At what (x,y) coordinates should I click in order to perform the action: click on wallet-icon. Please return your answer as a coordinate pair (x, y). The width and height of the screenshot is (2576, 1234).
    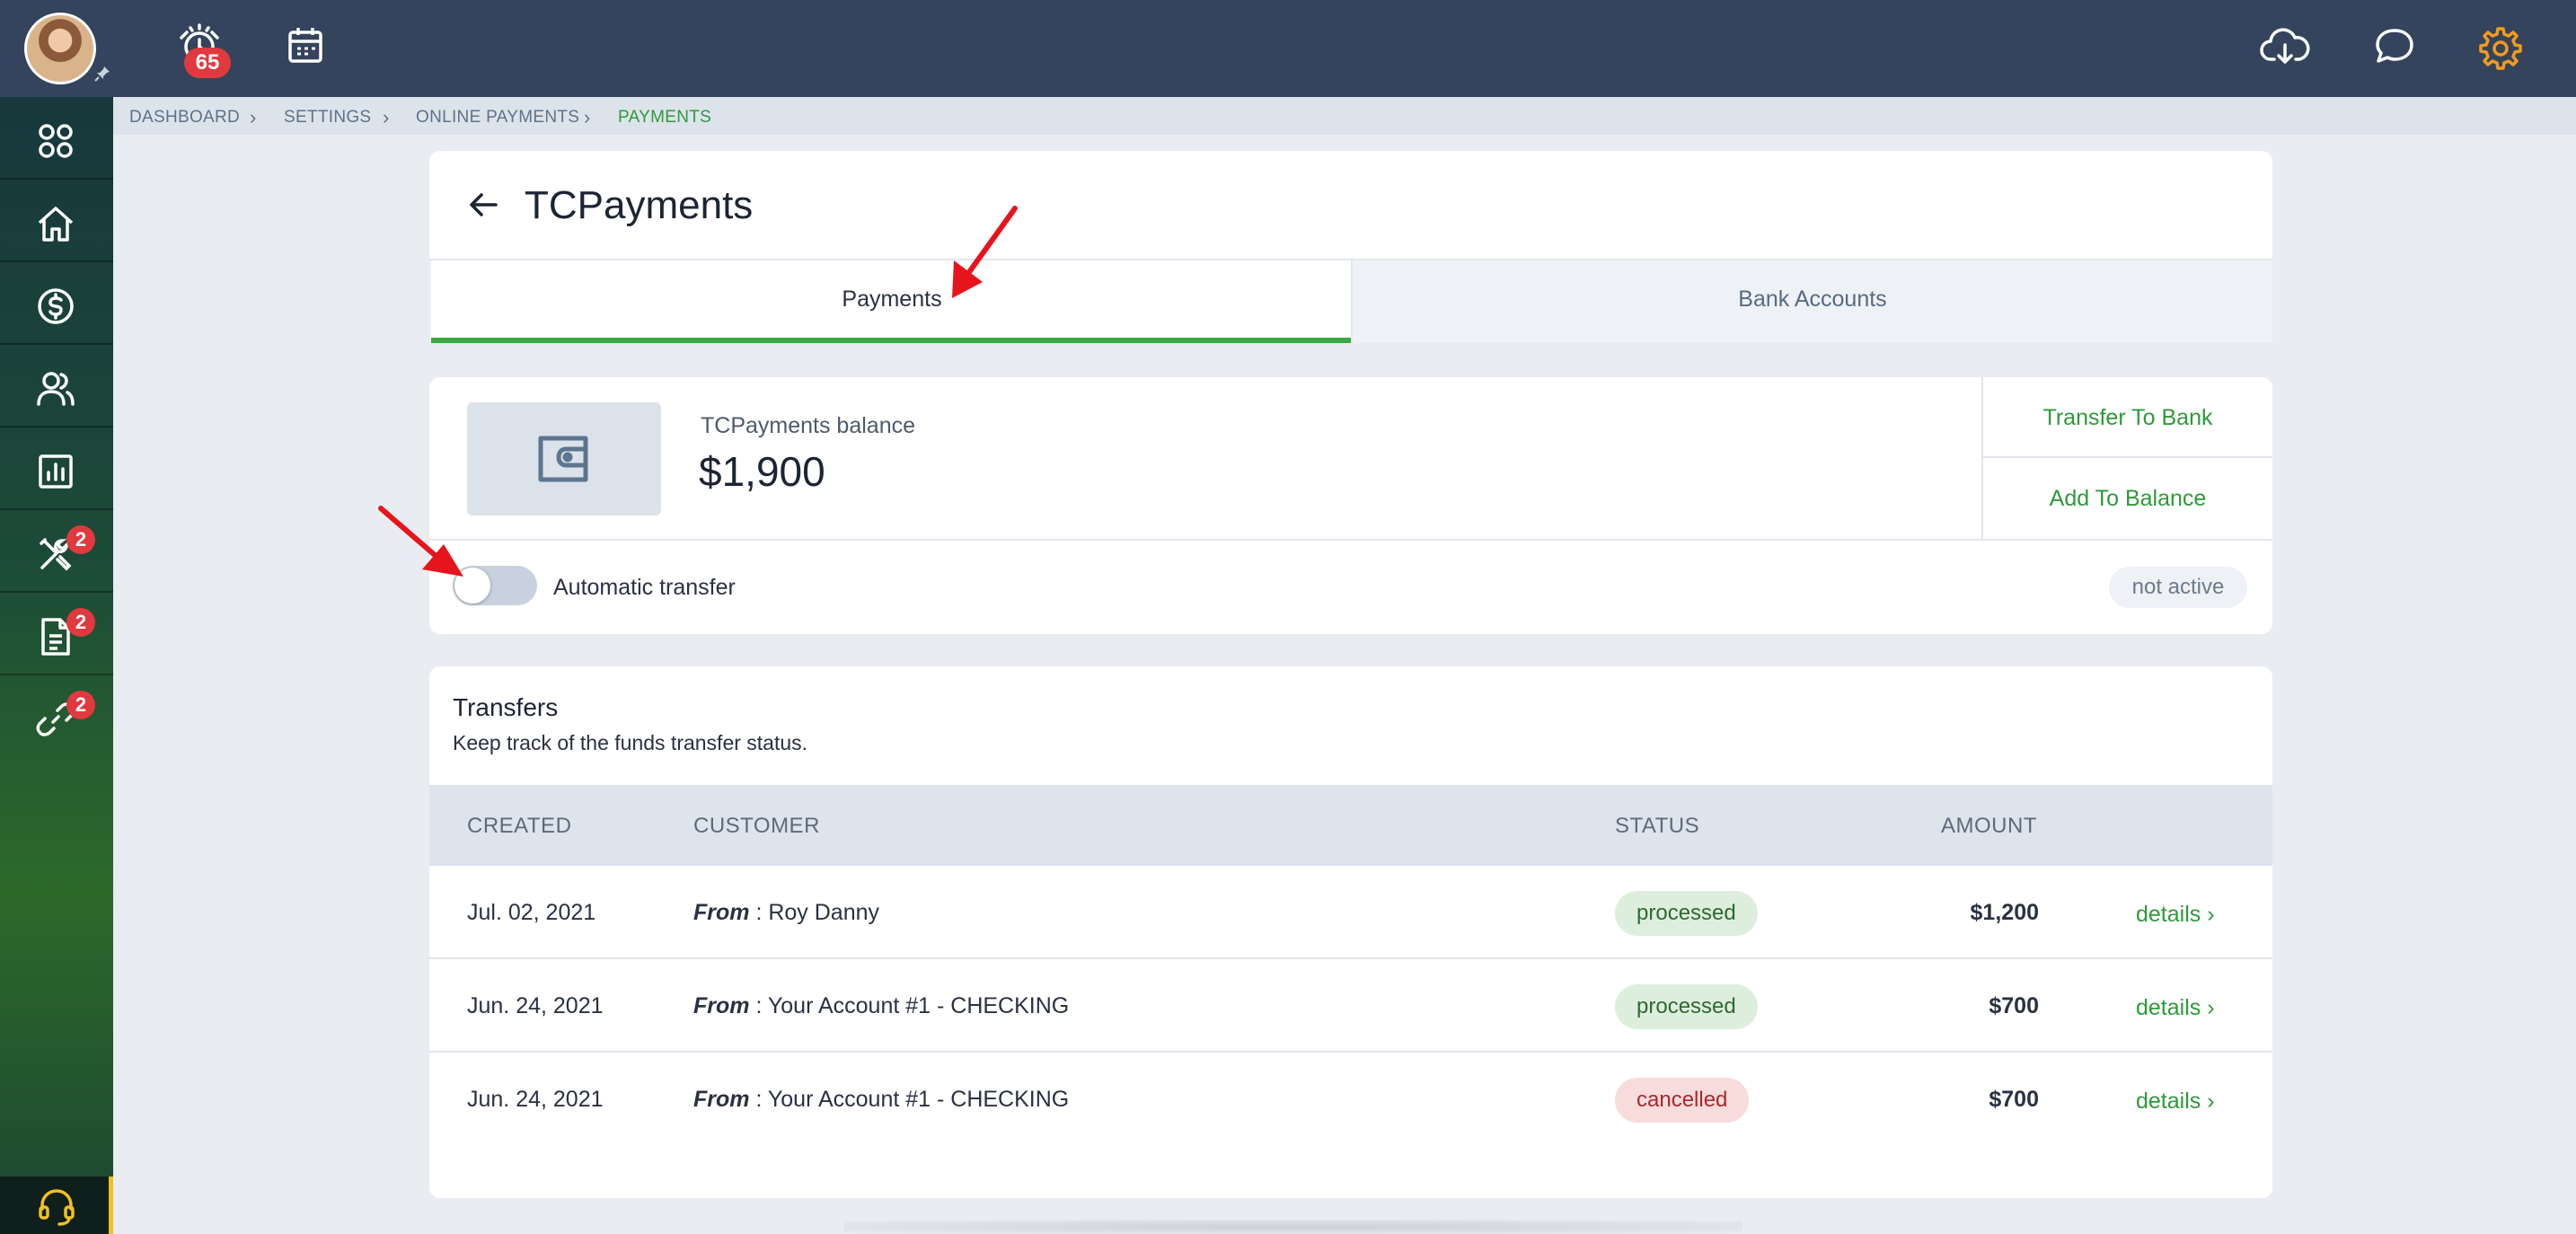
    Looking at the image, I should click on (563, 459).